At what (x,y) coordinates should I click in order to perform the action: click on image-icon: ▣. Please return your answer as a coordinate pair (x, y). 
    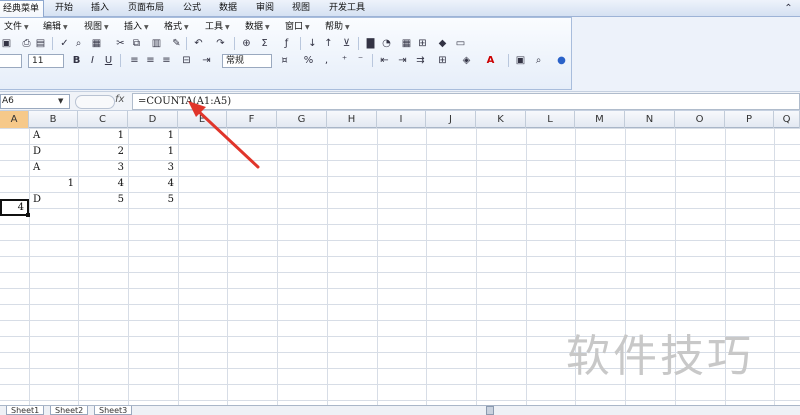
    Looking at the image, I should click on (520, 60).